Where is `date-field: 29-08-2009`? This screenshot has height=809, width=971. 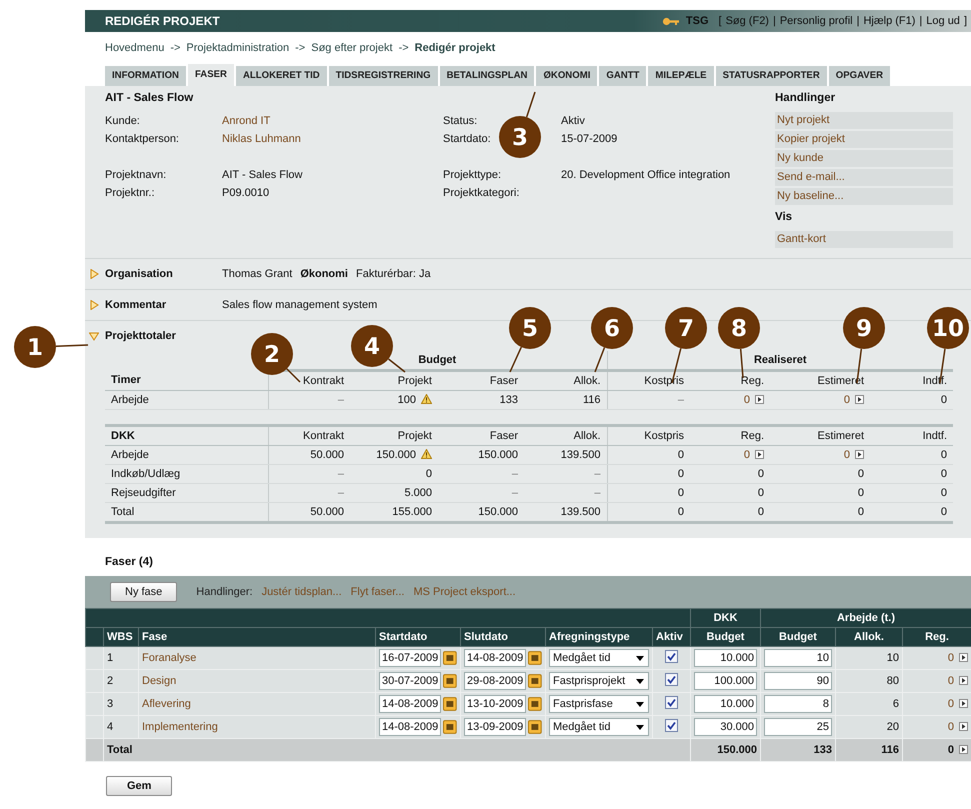 date-field: 29-08-2009 is located at coordinates (495, 681).